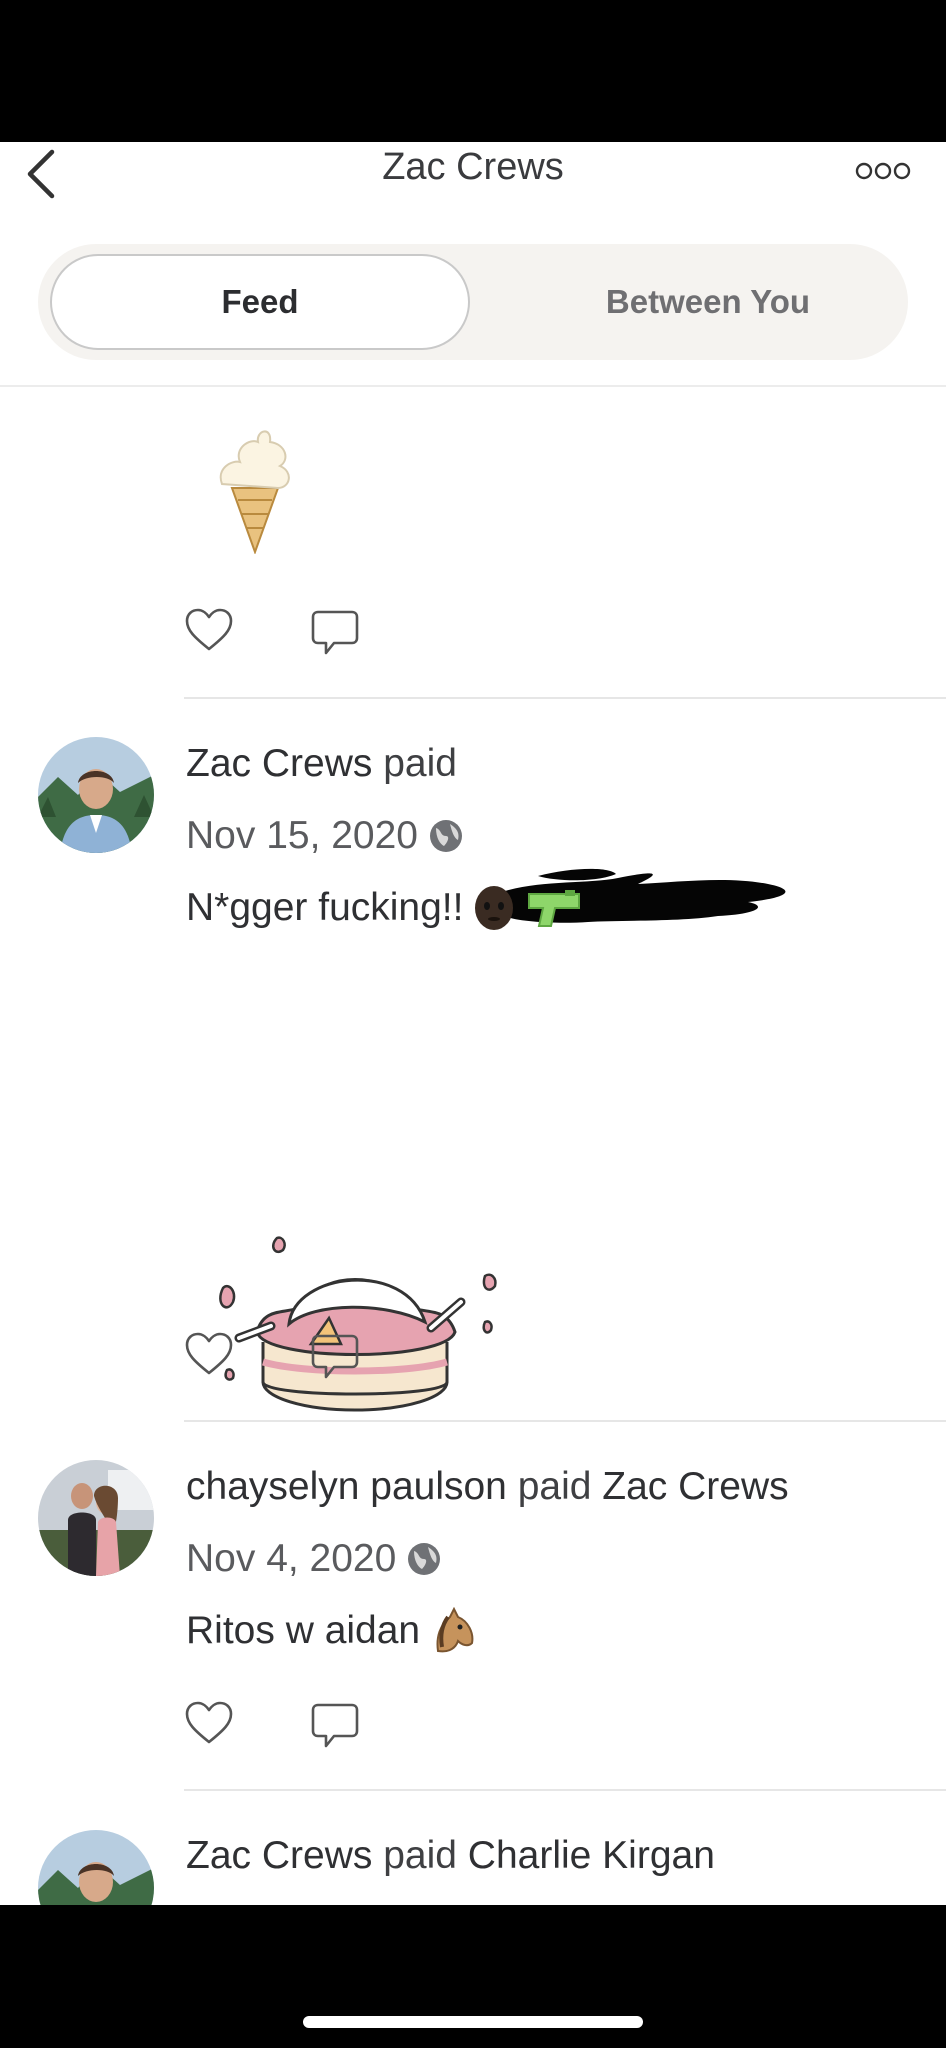 This screenshot has width=946, height=2048. I want to click on date-text: Nov 4, 2020, so click(291, 1558).